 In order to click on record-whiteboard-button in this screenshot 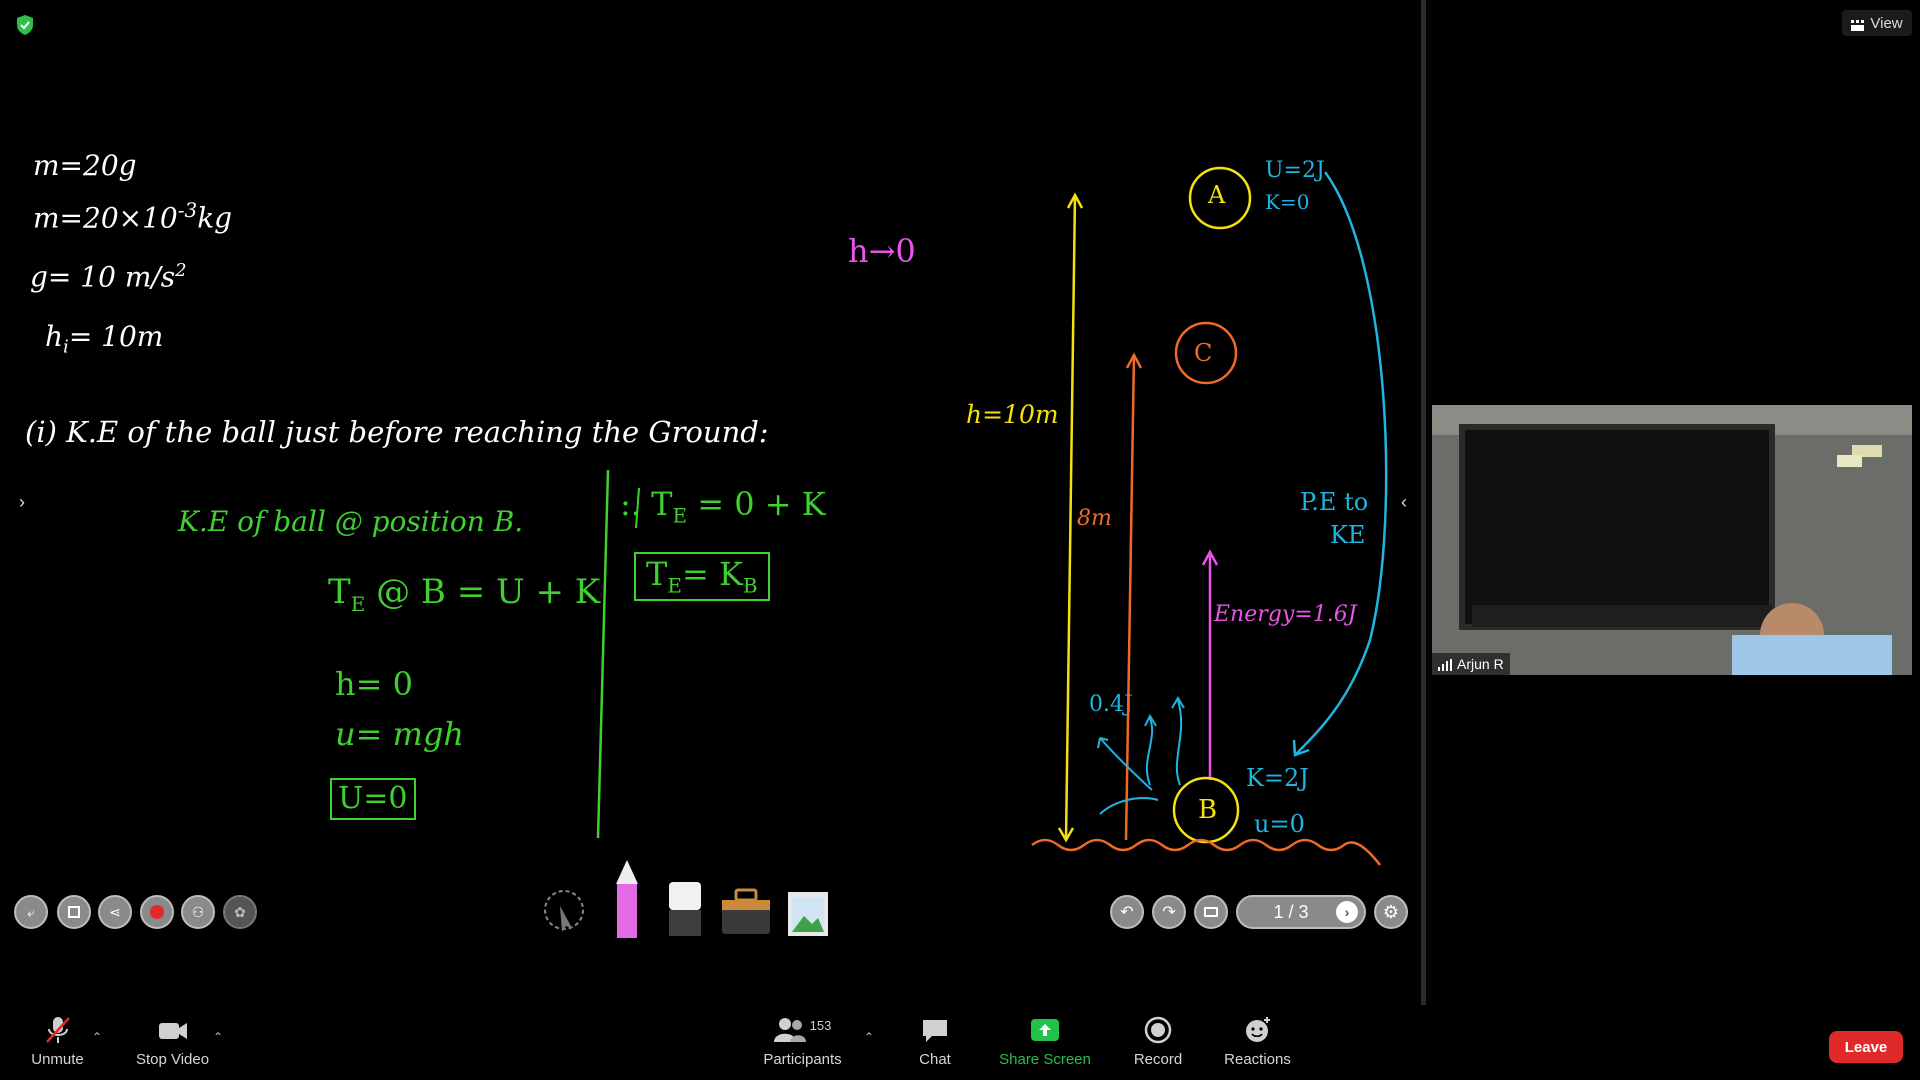, I will do `click(157, 912)`.